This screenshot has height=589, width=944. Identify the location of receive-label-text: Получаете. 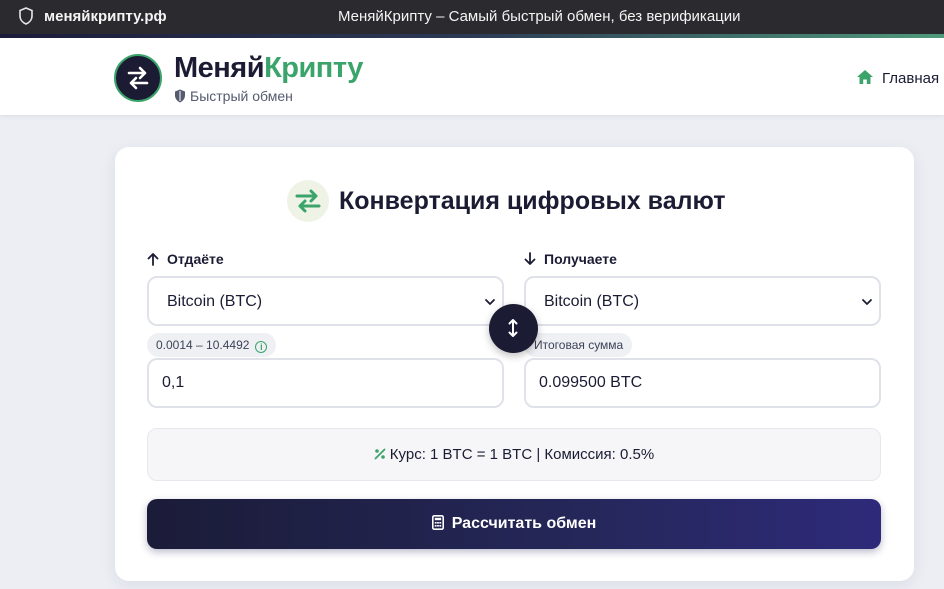
(580, 259).